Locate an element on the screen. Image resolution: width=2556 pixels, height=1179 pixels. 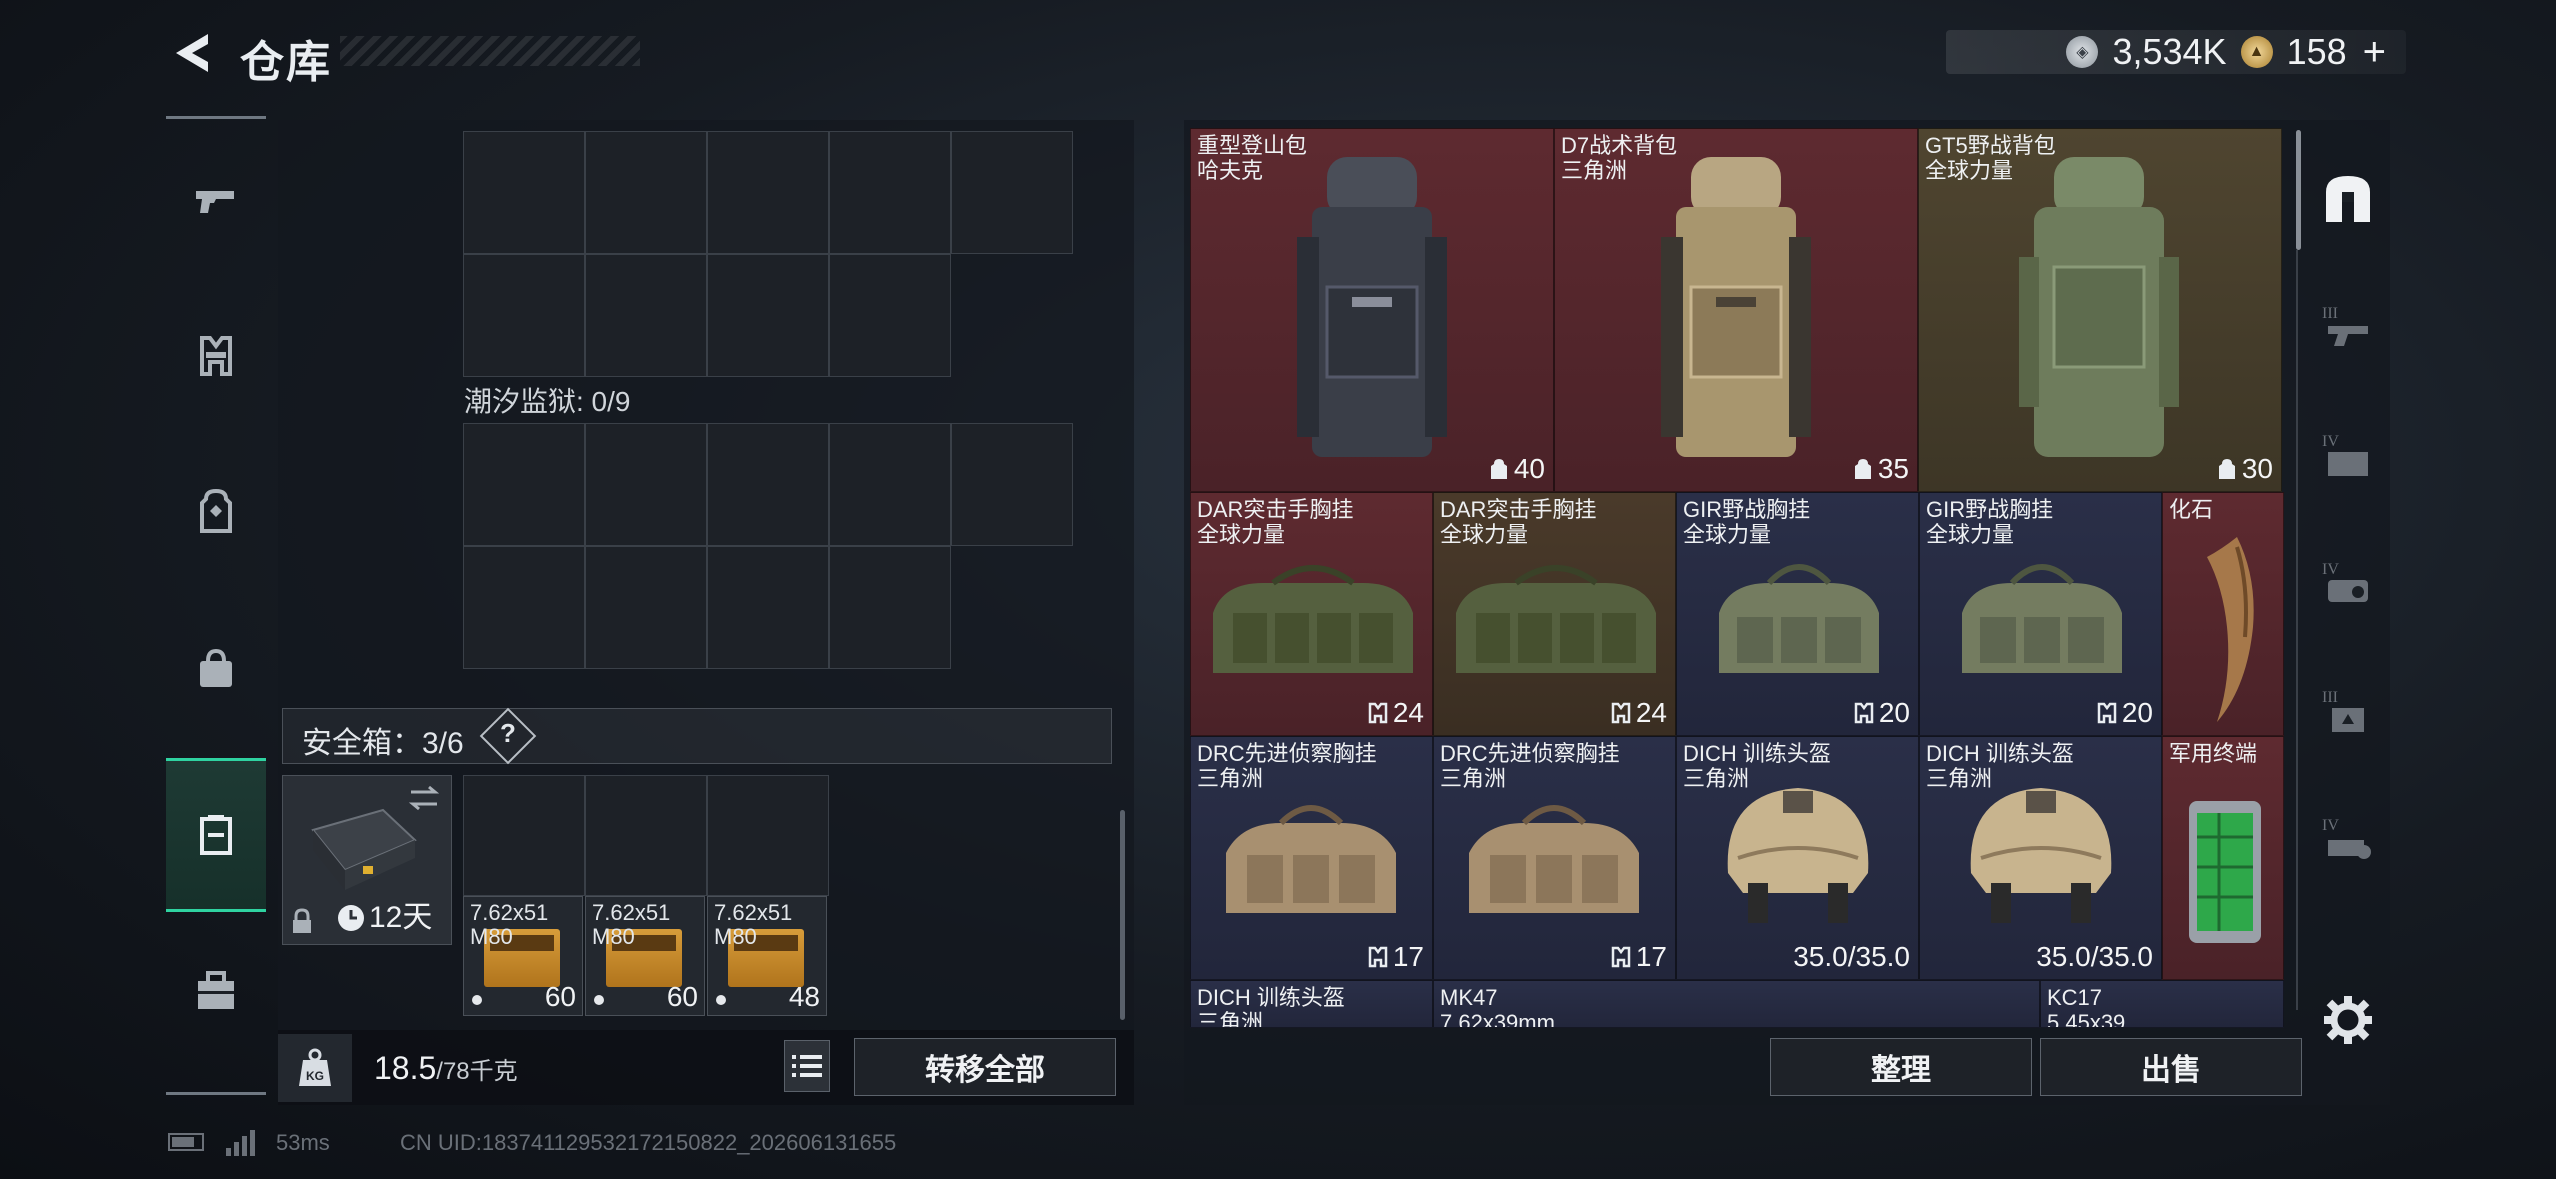
filter-tier-4-gear: IV is located at coordinates (2348, 582).